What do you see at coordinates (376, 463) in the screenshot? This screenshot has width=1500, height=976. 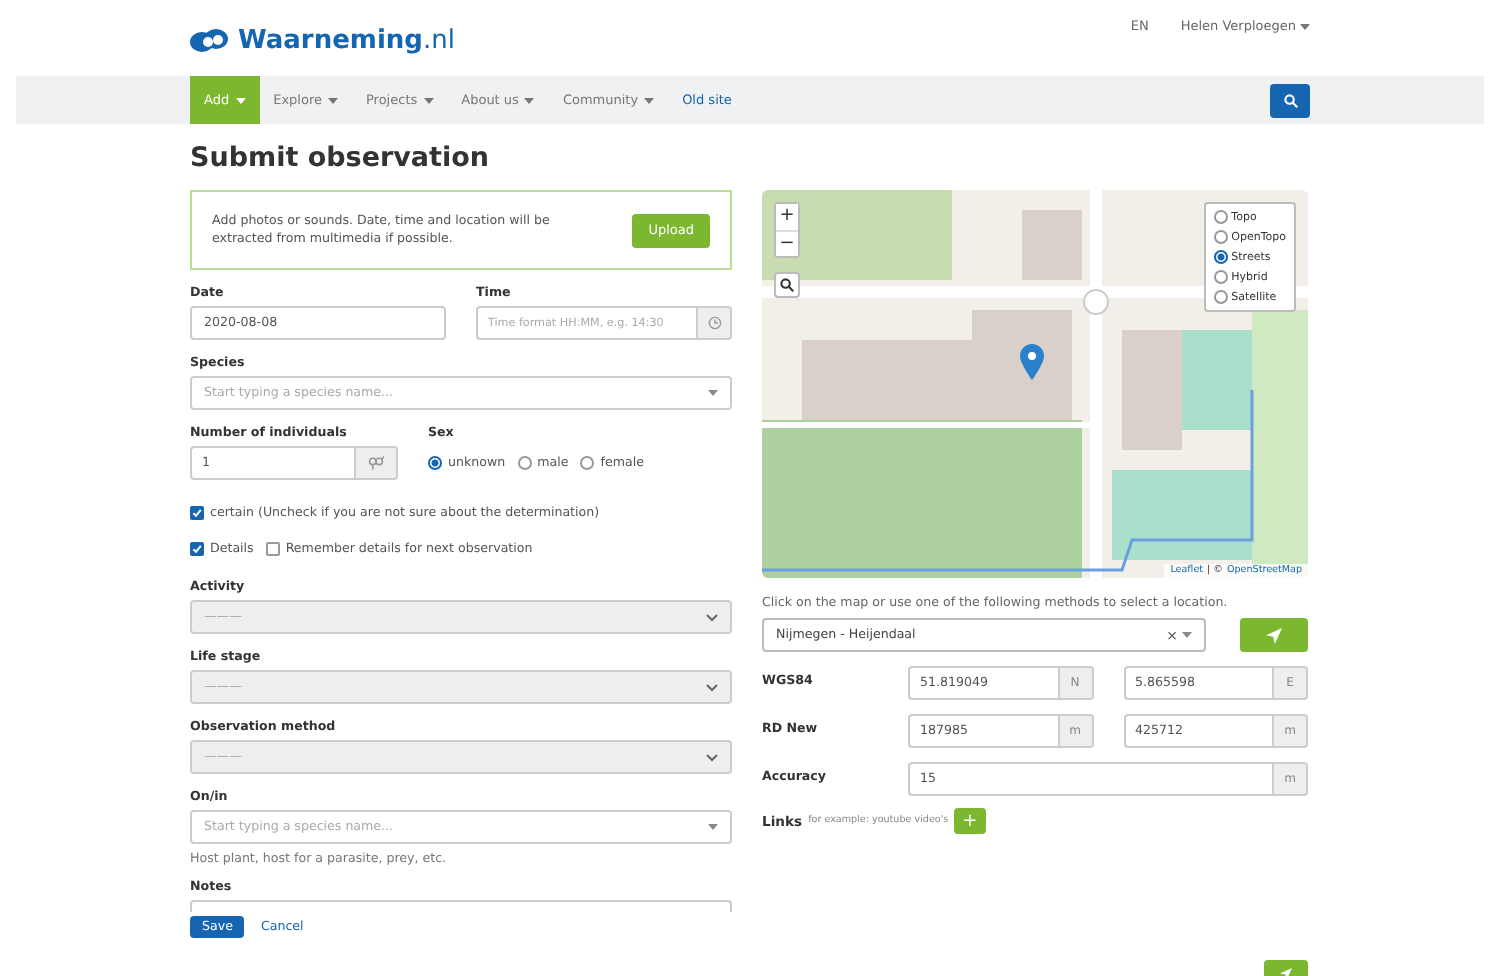 I see `male-female-icon` at bounding box center [376, 463].